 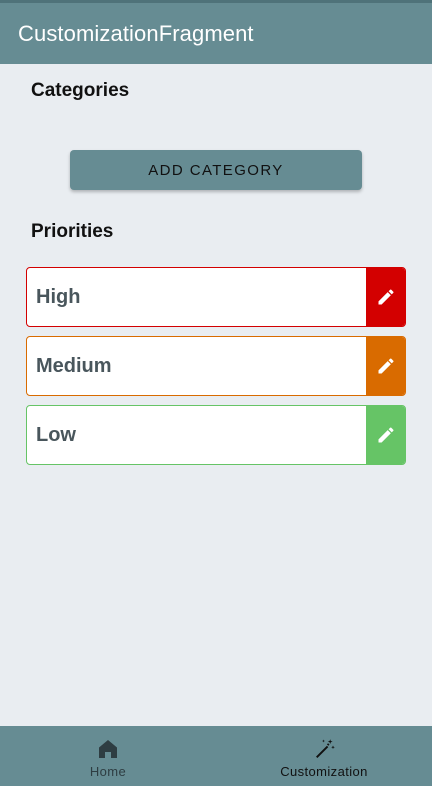 I want to click on bottom-navigation: Home Customization, so click(x=216, y=756).